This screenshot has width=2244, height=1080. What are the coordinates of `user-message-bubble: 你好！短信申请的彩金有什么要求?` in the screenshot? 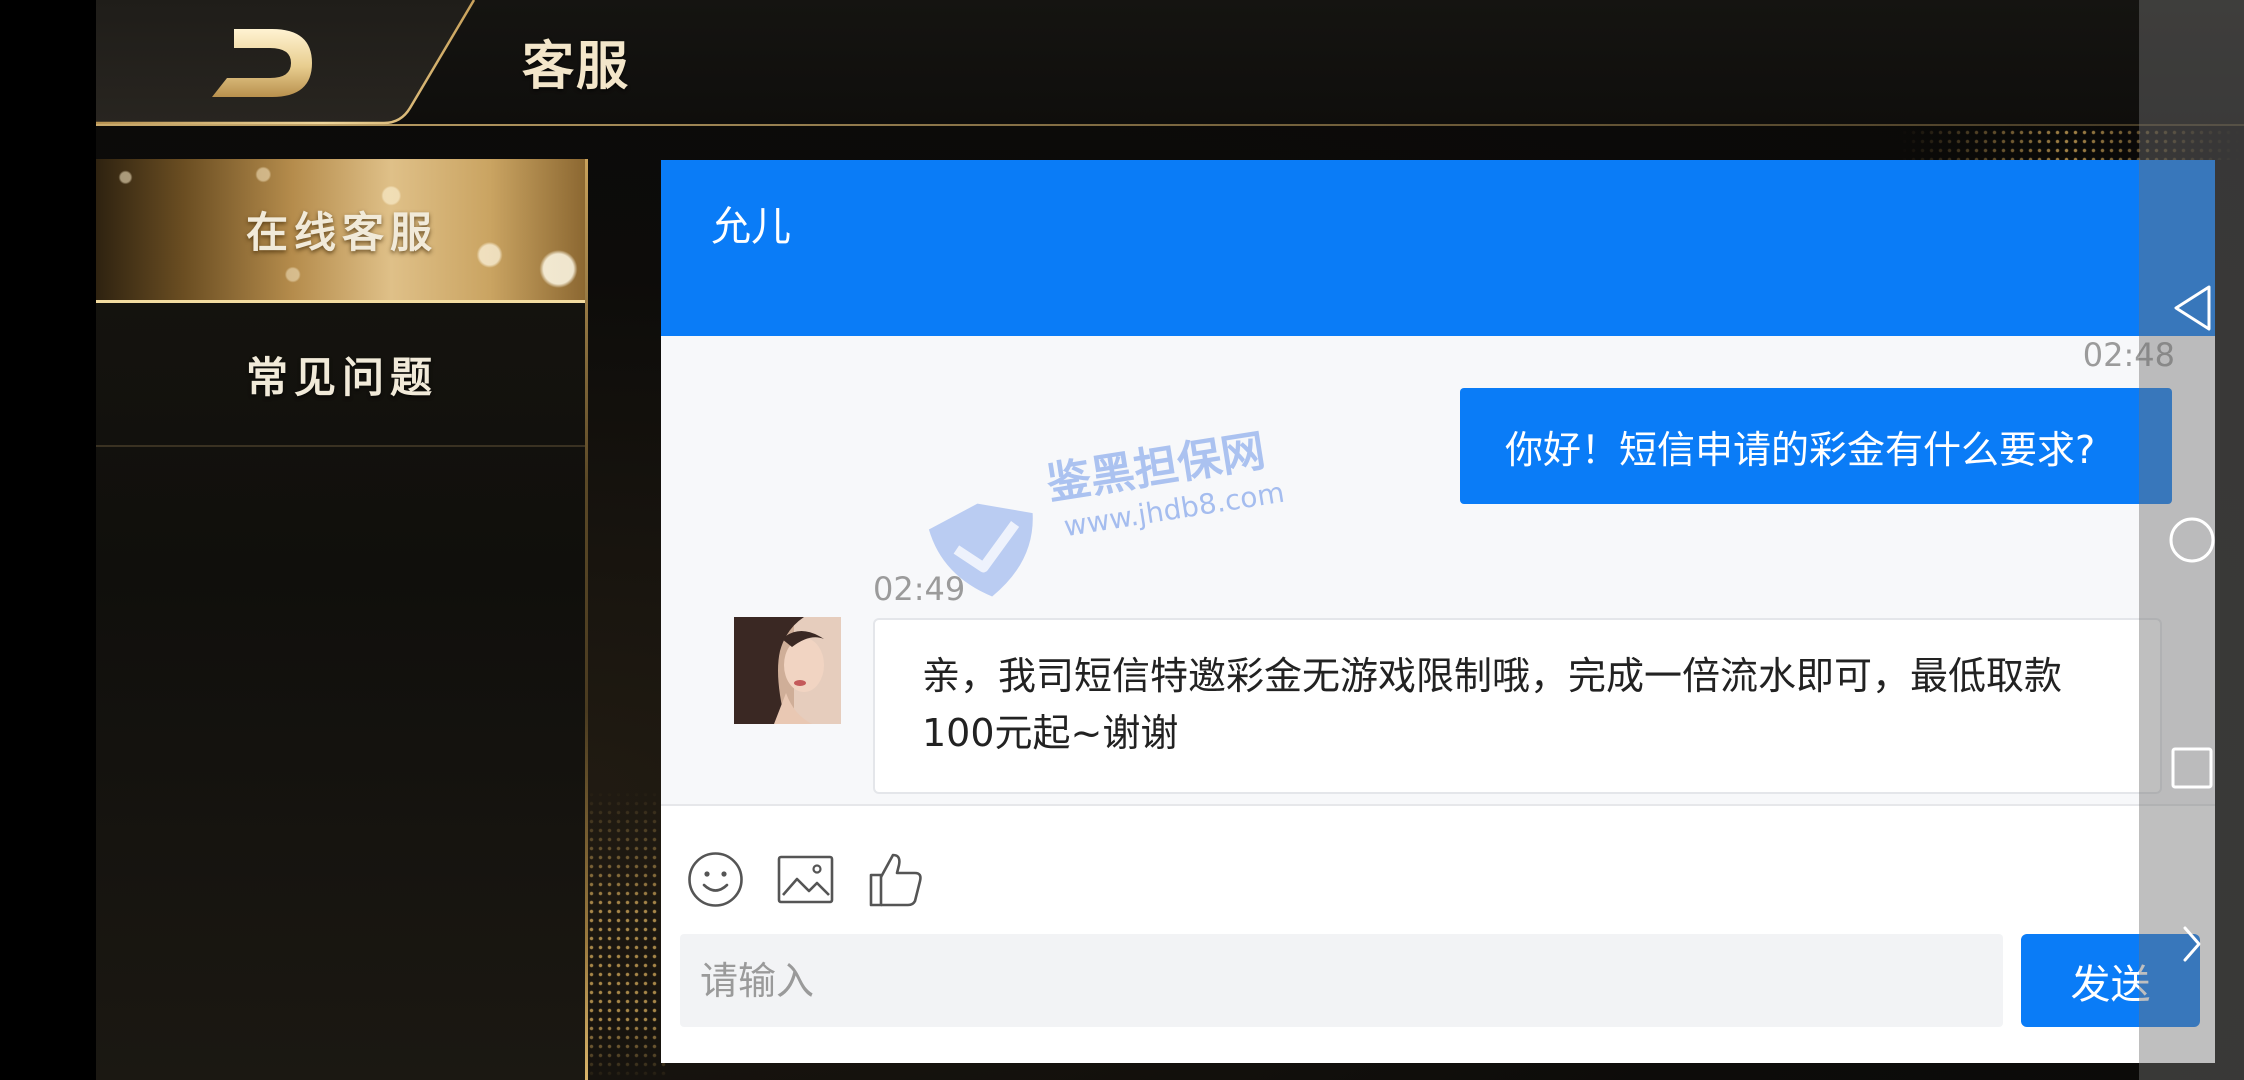 It's located at (1816, 446).